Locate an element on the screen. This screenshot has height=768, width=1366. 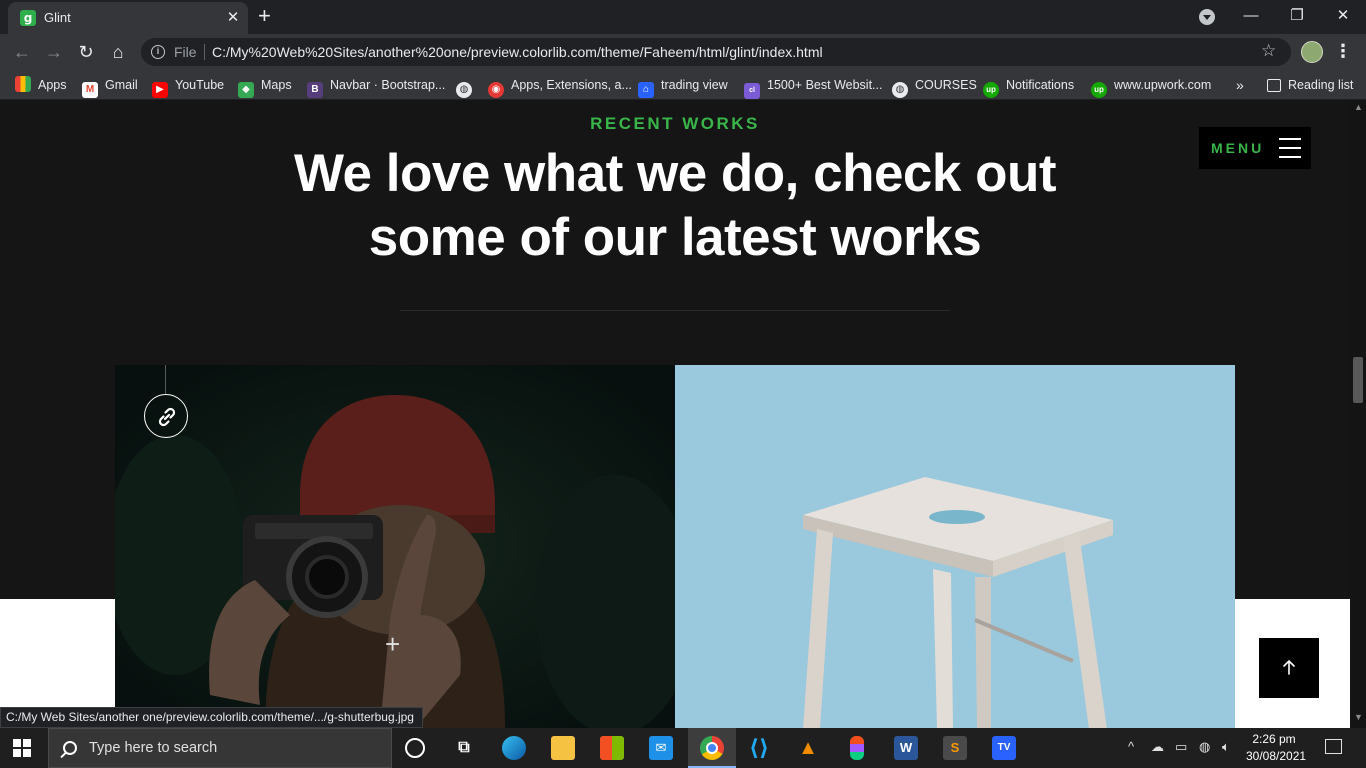
file-label: File is located at coordinates (185, 52).